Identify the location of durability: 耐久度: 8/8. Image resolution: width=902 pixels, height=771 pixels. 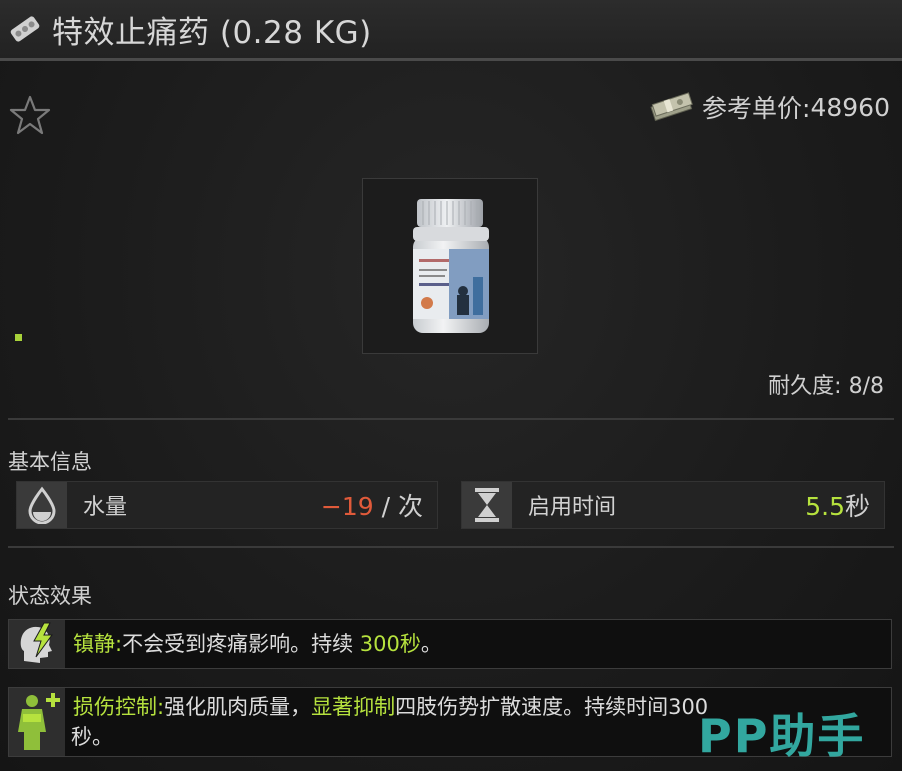
(826, 384).